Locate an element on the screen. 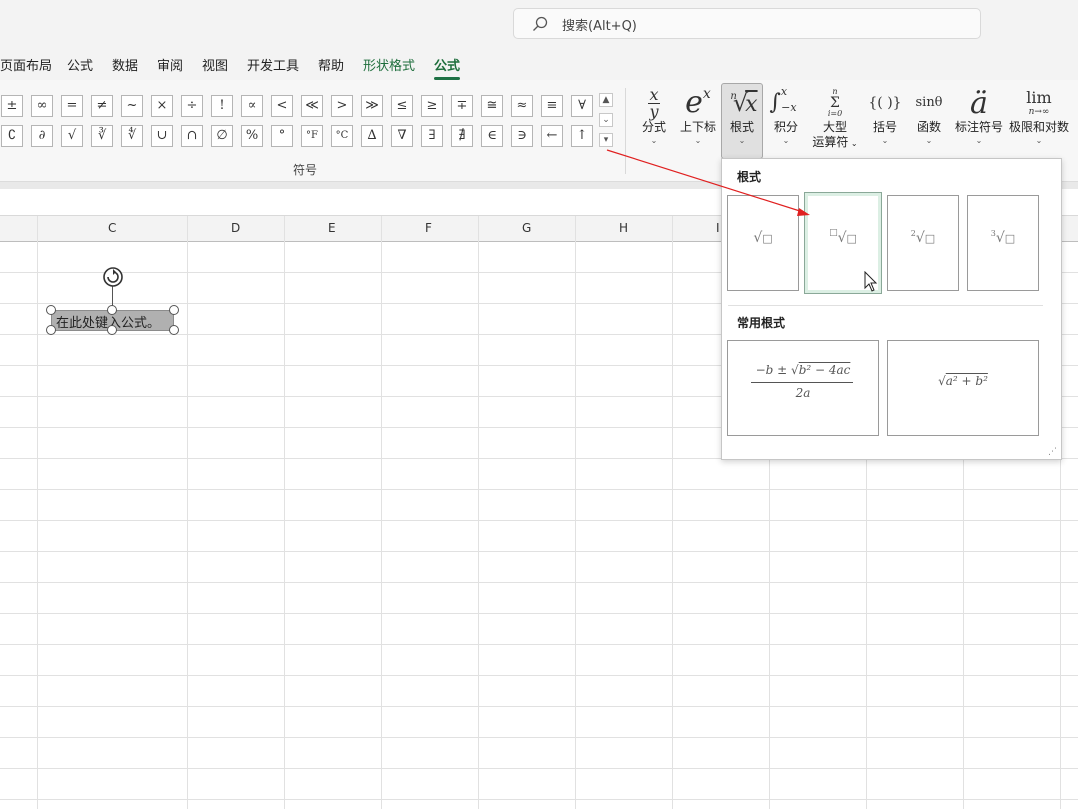 The height and width of the screenshot is (809, 1078). symbol-button: ≥ is located at coordinates (432, 106).